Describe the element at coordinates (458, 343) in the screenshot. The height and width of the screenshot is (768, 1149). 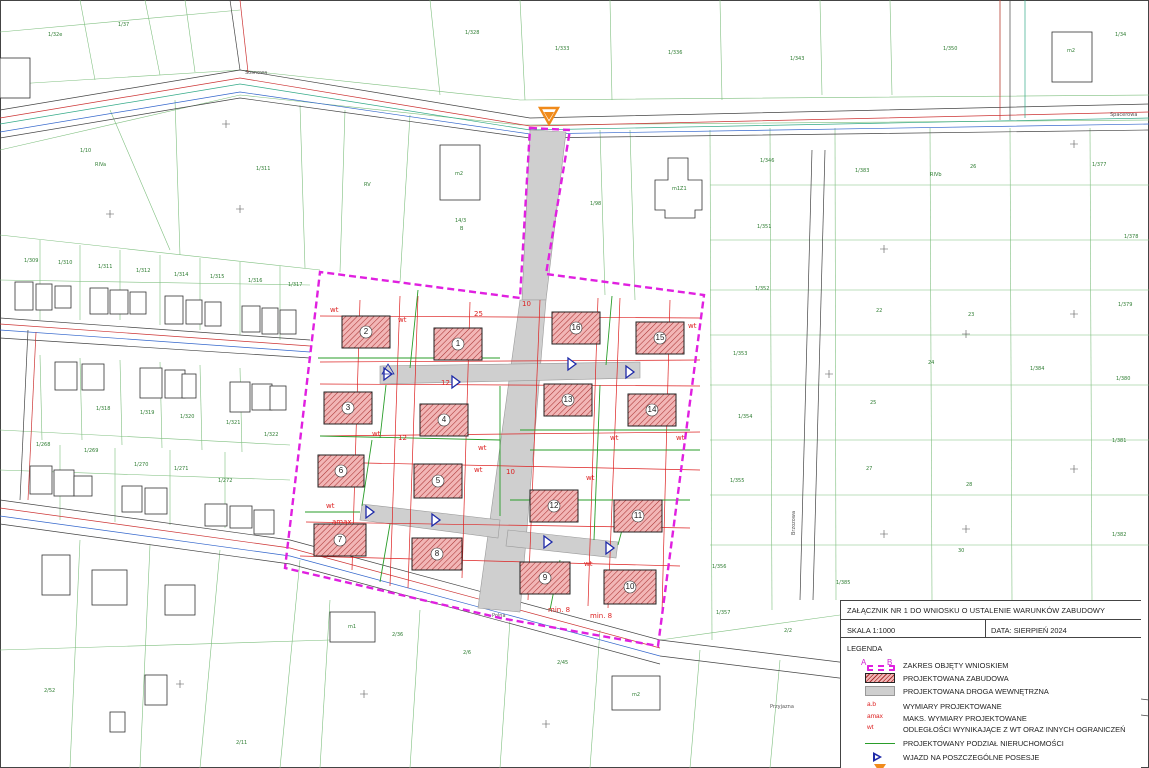
I see `plot-number: 1` at that location.